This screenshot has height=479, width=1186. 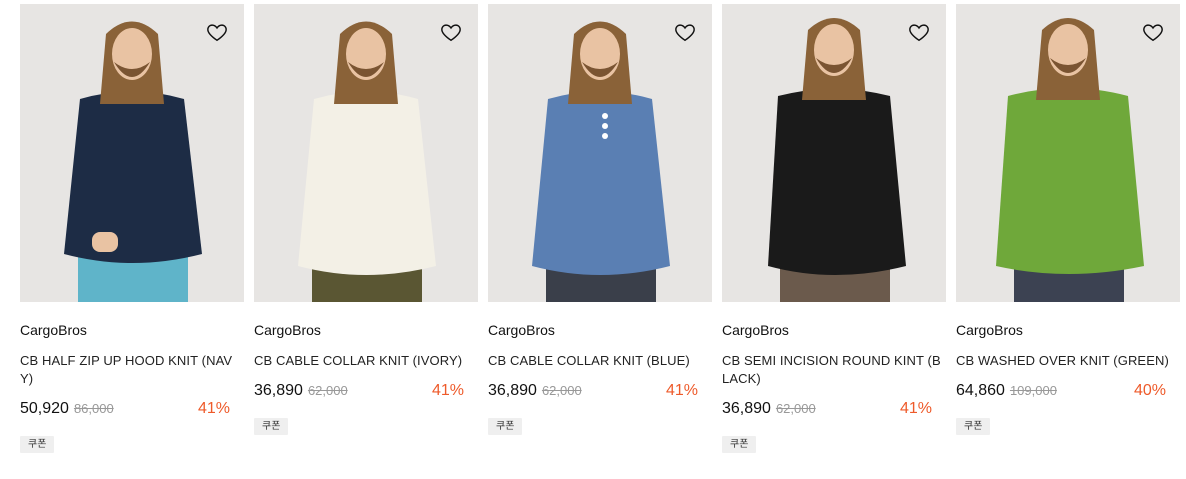 I want to click on sale-price: 50,920, so click(x=44, y=408).